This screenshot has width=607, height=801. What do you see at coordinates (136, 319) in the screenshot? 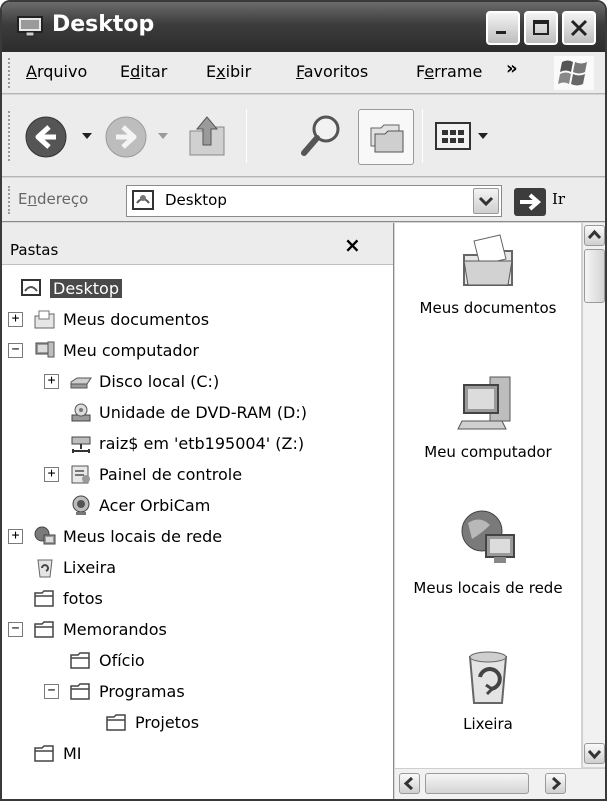
I see `tree-item-label: Meus documentos` at bounding box center [136, 319].